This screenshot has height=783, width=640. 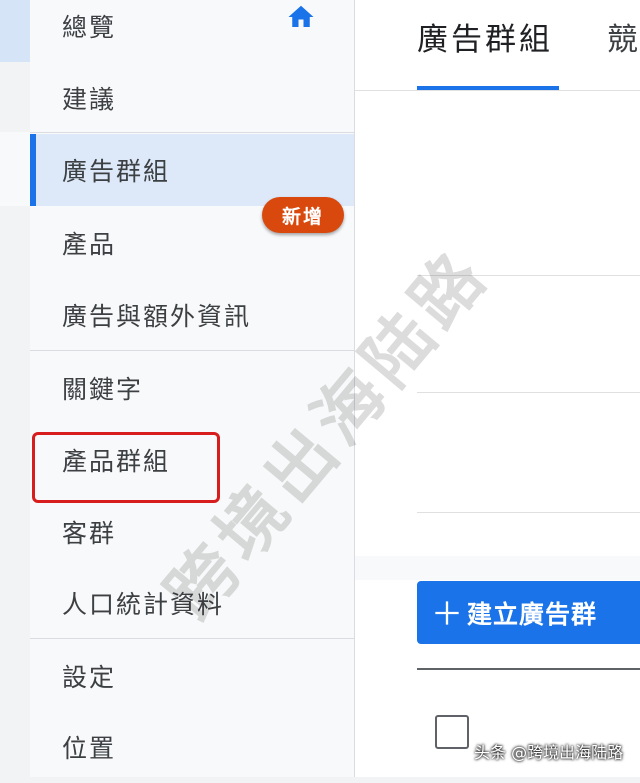 I want to click on new-badge: 新增, so click(x=303, y=215).